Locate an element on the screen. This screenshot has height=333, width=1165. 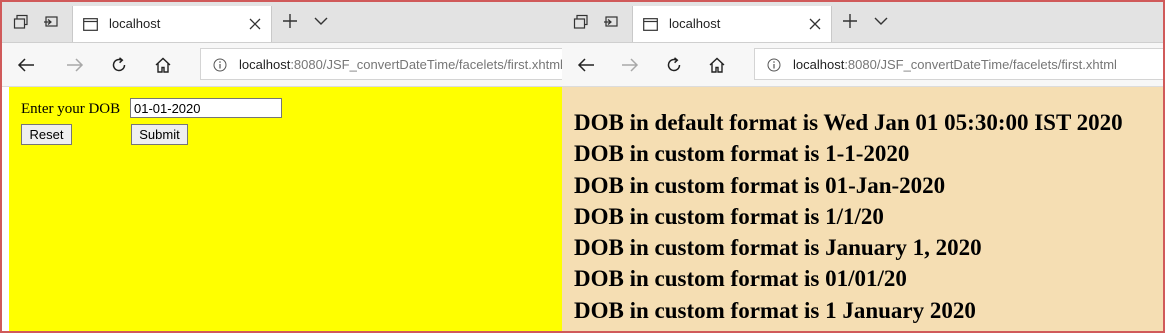
result-line: DOB in custom format is 01-Jan-2020 is located at coordinates (760, 185).